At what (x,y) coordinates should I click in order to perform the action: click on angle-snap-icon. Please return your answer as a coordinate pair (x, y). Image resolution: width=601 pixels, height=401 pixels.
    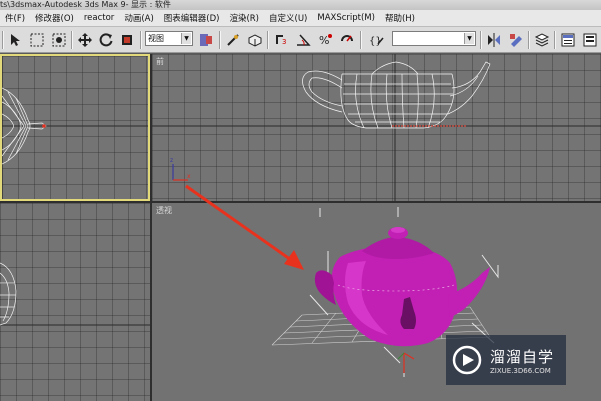
    Looking at the image, I should click on (304, 40).